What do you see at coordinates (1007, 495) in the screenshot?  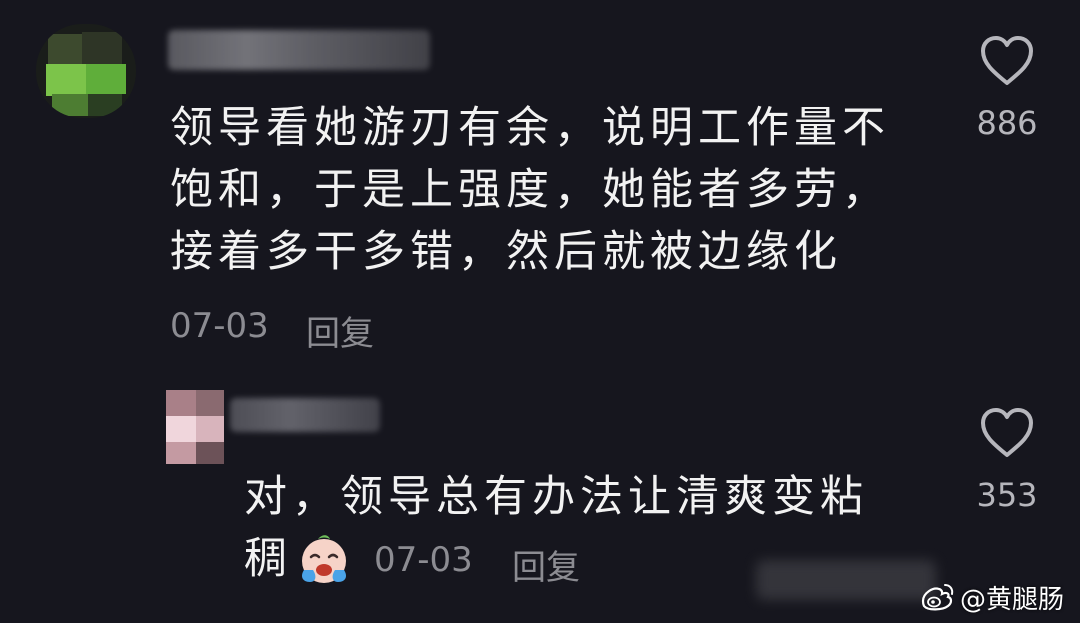 I see `like-count: 353` at bounding box center [1007, 495].